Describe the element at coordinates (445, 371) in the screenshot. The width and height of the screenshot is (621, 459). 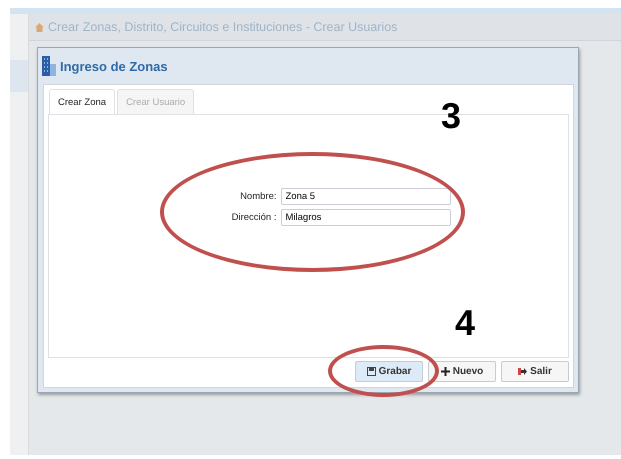
I see `plus-icon` at that location.